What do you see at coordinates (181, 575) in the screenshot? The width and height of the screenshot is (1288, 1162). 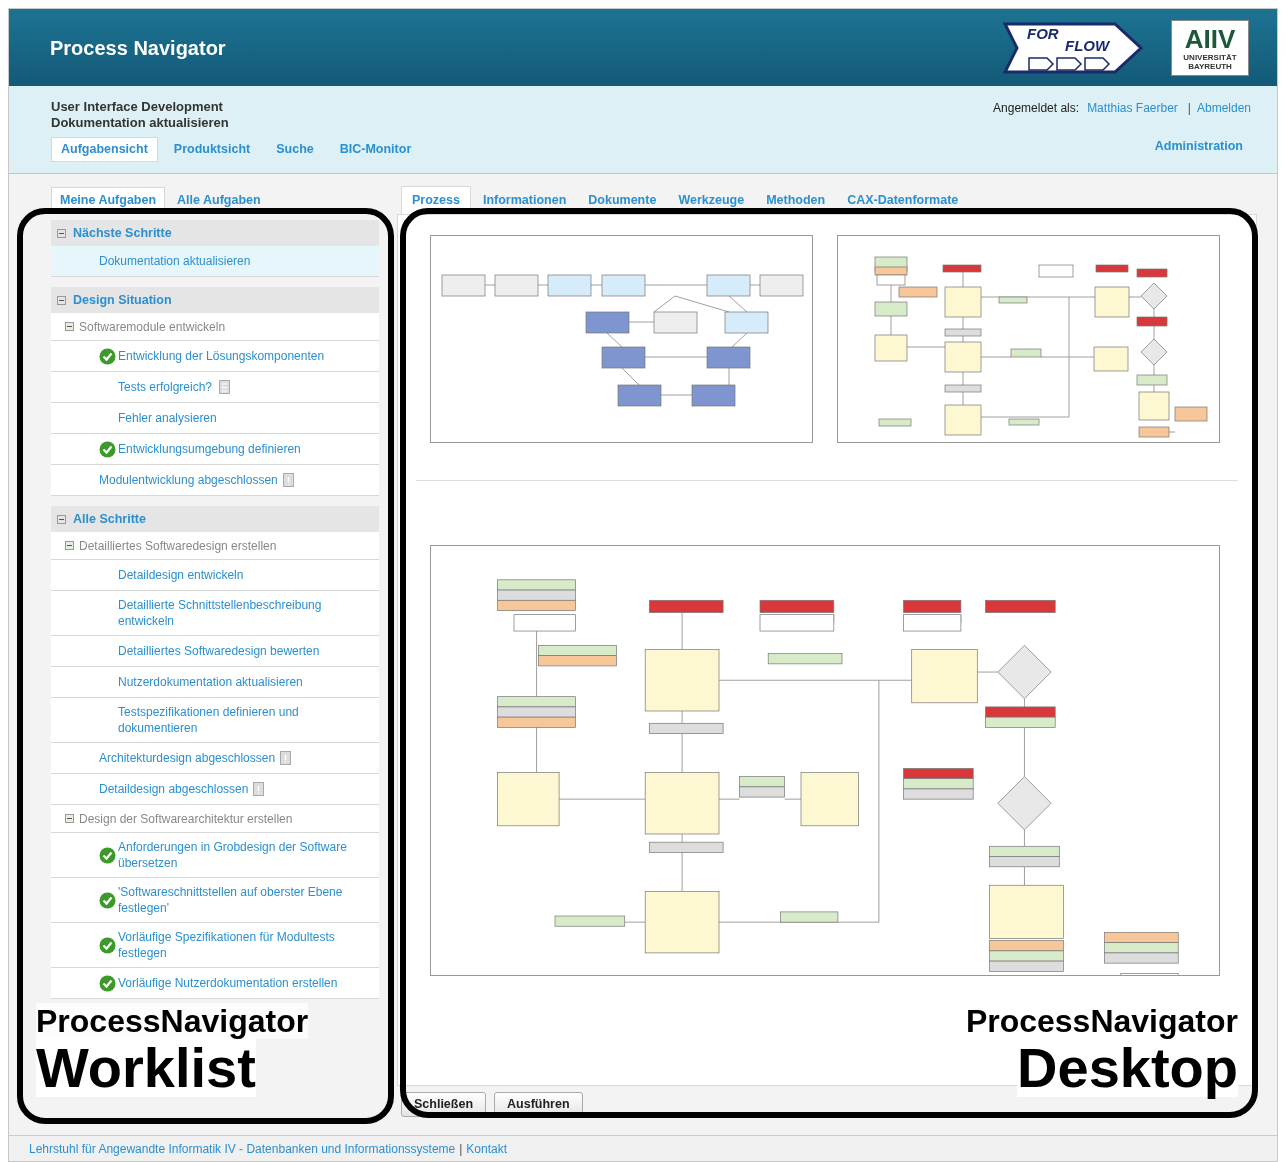 I see `task-label: Detaildesign entwickeln` at bounding box center [181, 575].